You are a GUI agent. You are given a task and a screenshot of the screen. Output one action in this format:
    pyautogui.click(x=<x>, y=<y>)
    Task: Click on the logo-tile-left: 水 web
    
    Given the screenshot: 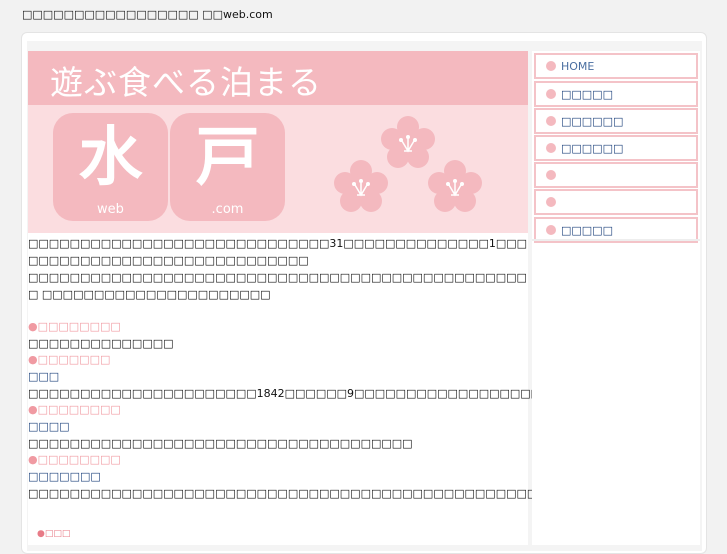 What is the action you would take?
    pyautogui.click(x=110, y=167)
    